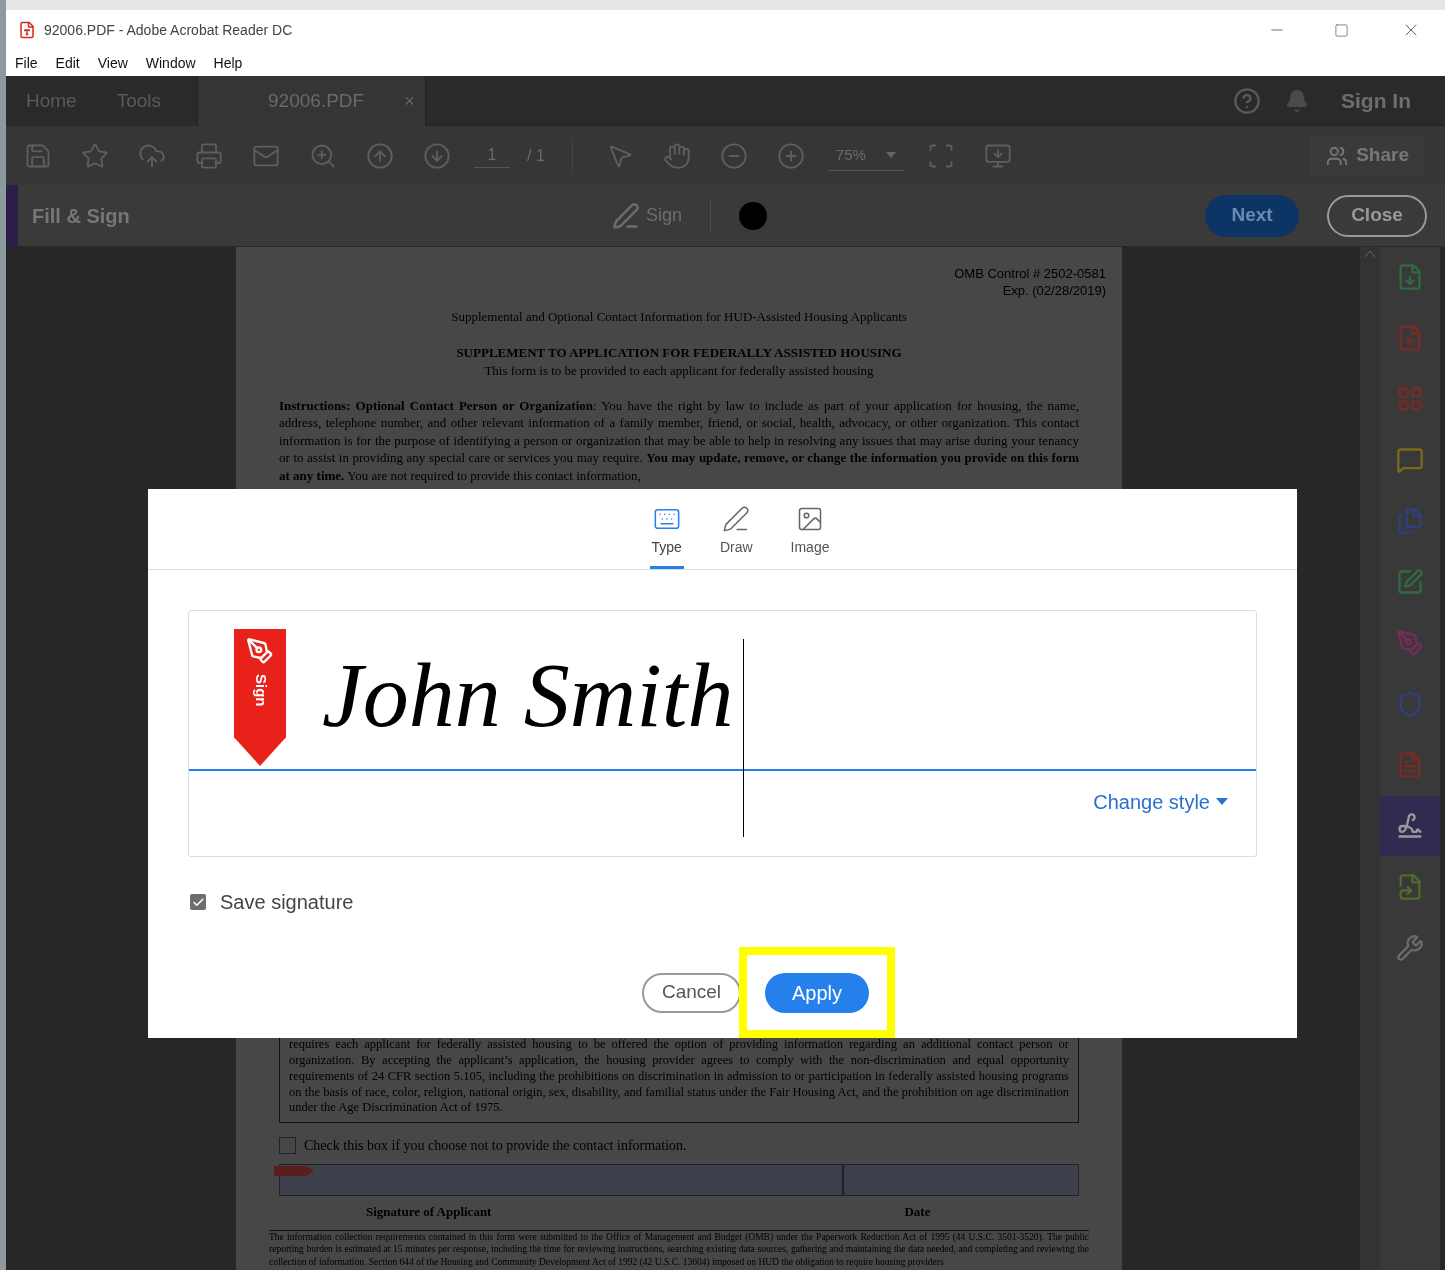  I want to click on sign-in-link: Sign In, so click(1376, 100).